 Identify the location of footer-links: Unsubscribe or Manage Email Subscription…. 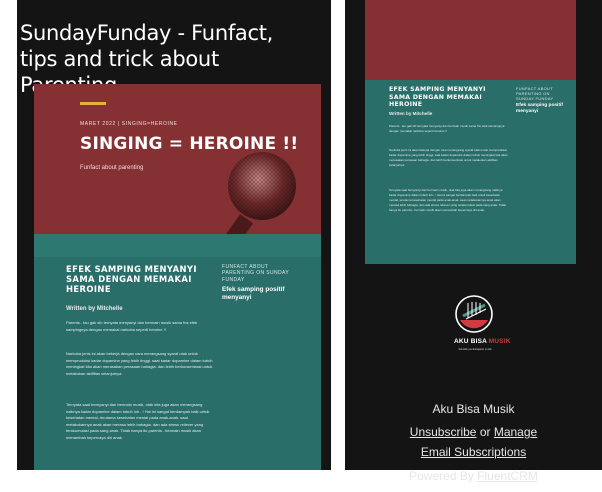
(473, 442).